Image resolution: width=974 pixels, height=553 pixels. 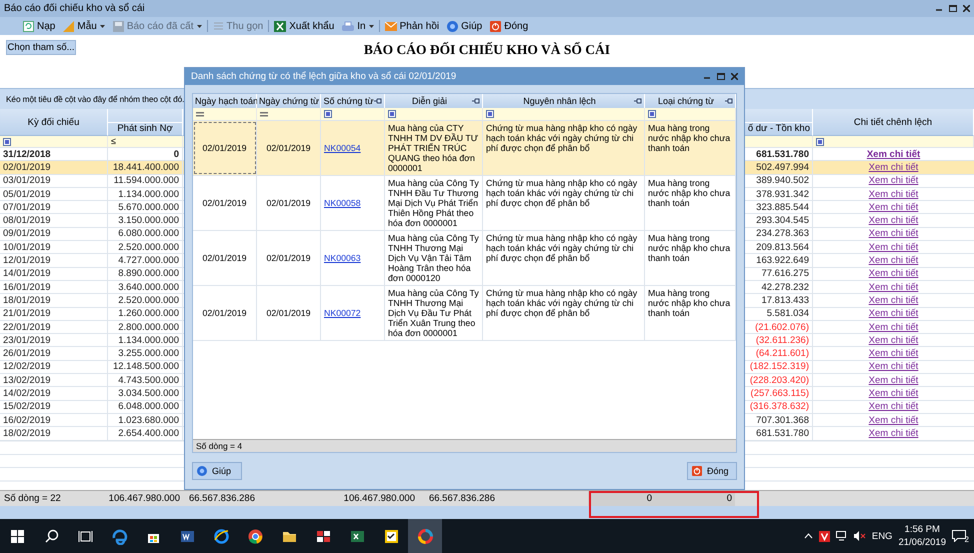 What do you see at coordinates (145, 393) in the screenshot?
I see `debit-cell: 3.034.500.000` at bounding box center [145, 393].